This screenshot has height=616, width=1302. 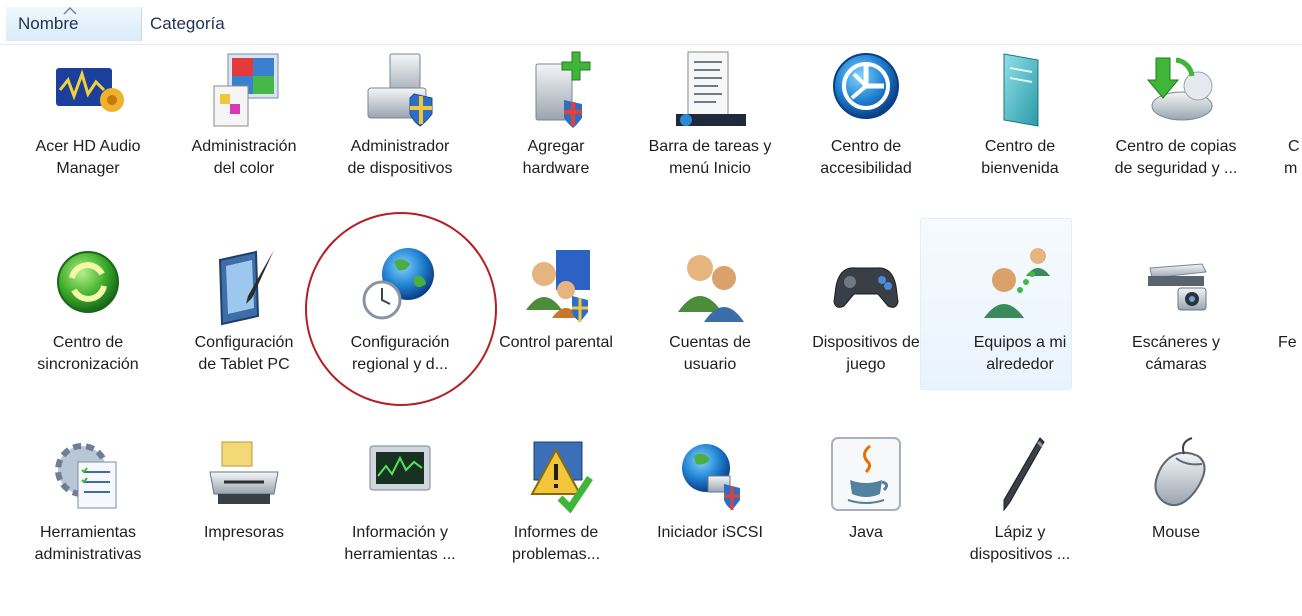 I want to click on item-herramientas-administrativas: Herramientas administrativas, so click(x=88, y=506).